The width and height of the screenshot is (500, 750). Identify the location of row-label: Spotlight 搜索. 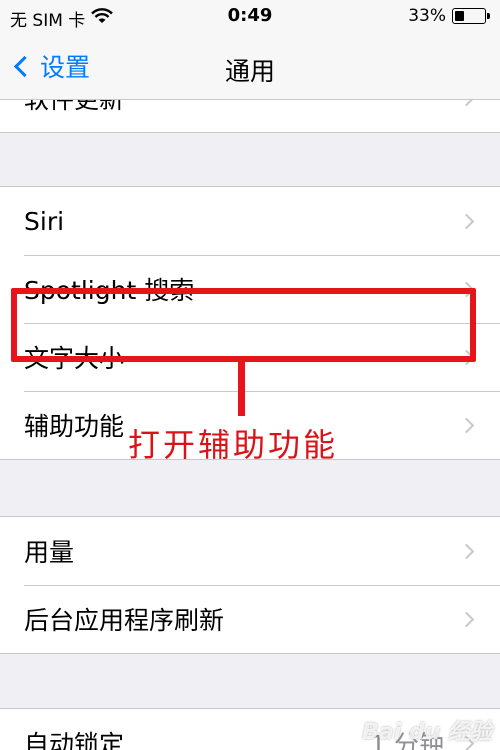
(109, 290).